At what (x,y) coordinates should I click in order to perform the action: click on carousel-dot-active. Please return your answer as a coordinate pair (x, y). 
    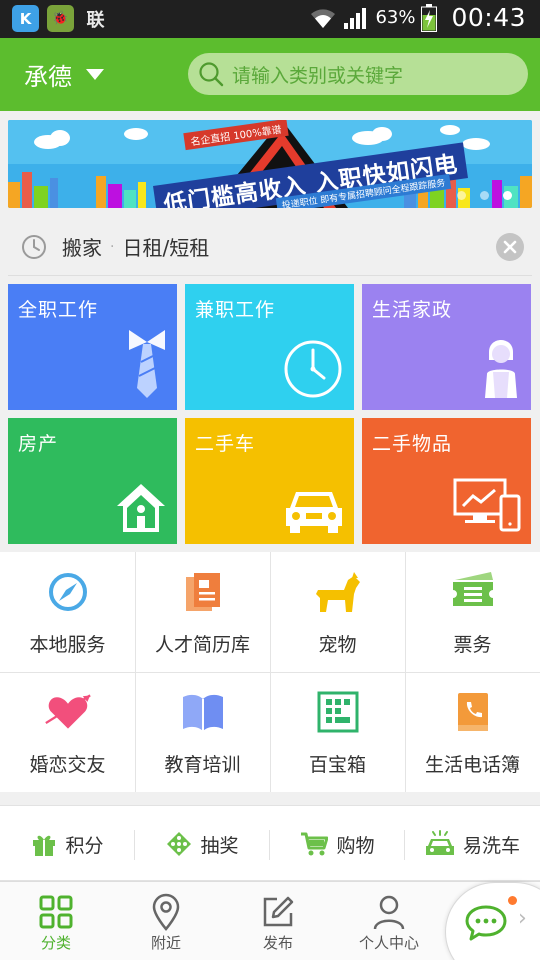
    Looking at the image, I should click on (507, 195).